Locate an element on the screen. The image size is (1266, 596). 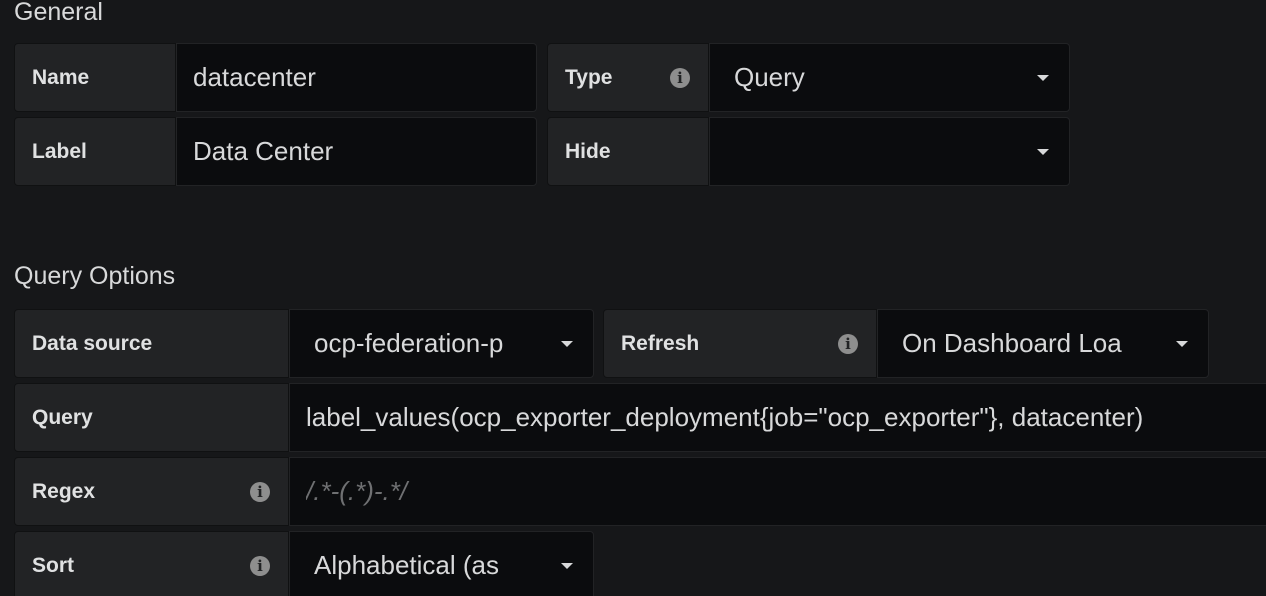
type-select: Query is located at coordinates (889, 77).